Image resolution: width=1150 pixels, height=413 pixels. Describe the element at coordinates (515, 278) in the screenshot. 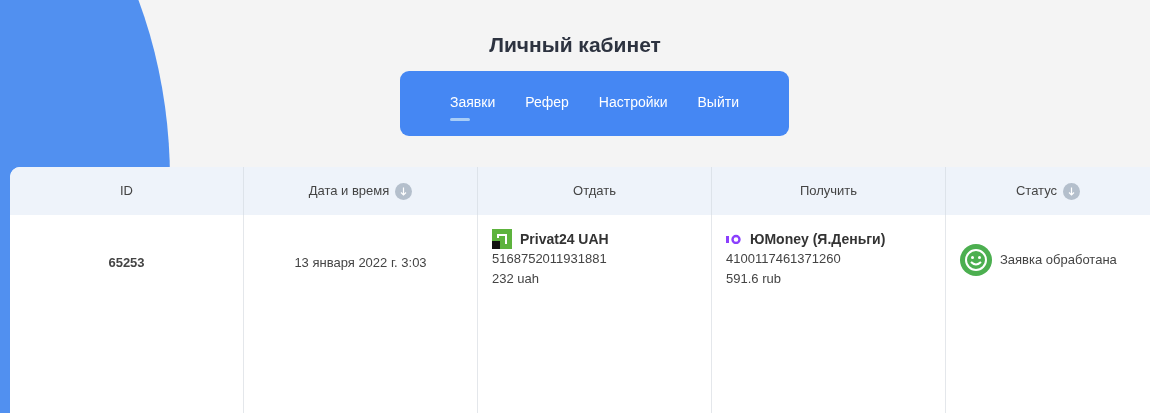

I see `amount: 232 uah` at that location.